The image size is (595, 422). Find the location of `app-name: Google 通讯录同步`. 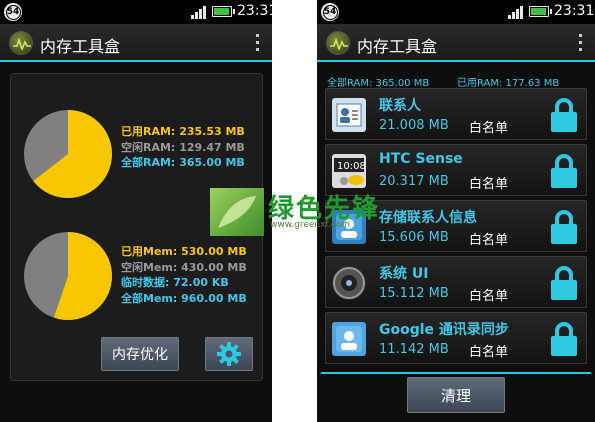

app-name: Google 通讯录同步 is located at coordinates (444, 330).